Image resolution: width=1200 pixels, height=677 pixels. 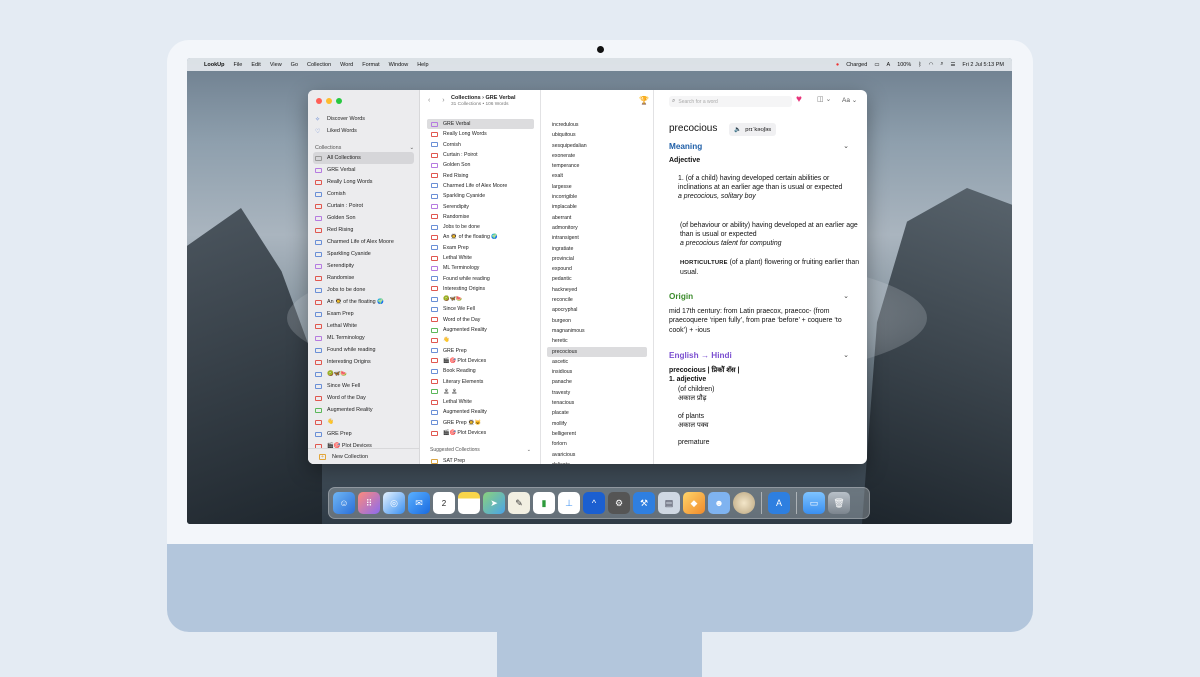 What do you see at coordinates (597, 382) in the screenshot?
I see `word-list-item: panache` at bounding box center [597, 382].